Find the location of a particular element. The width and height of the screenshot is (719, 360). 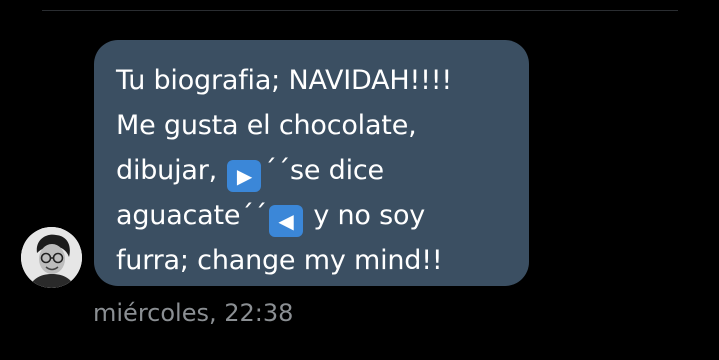

message-line-4: aguacate´´ ◀ y no soy is located at coordinates (313, 215).